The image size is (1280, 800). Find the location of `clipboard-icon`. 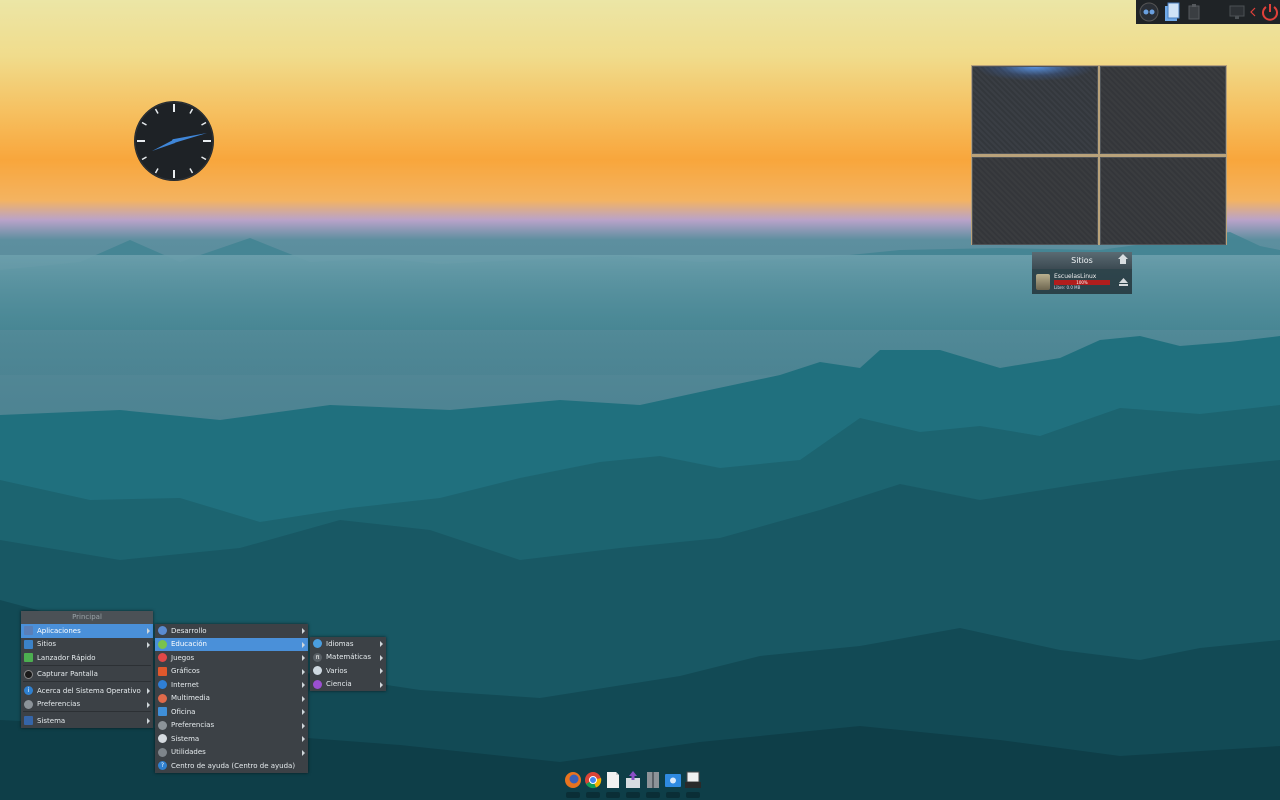

clipboard-icon is located at coordinates (1194, 12).